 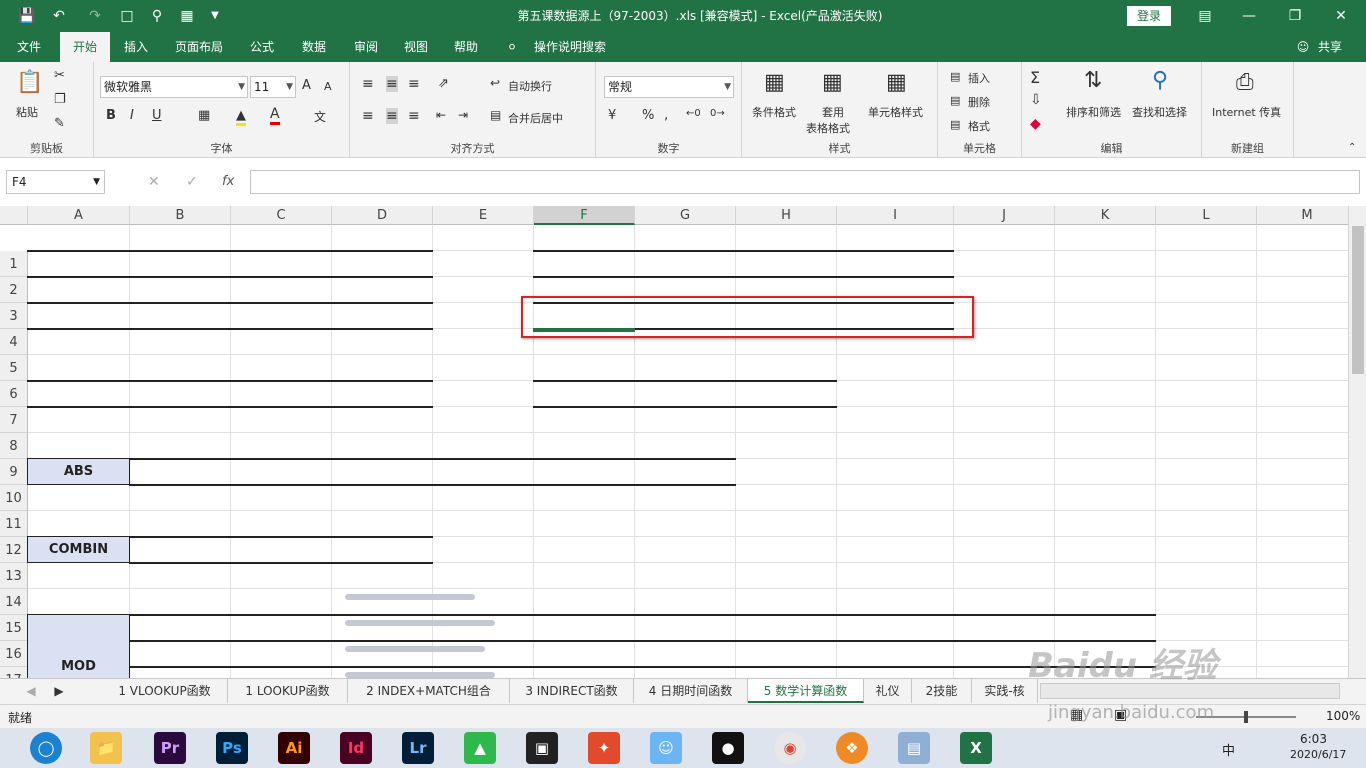 I want to click on notepad-icon: ▤, so click(x=914, y=748).